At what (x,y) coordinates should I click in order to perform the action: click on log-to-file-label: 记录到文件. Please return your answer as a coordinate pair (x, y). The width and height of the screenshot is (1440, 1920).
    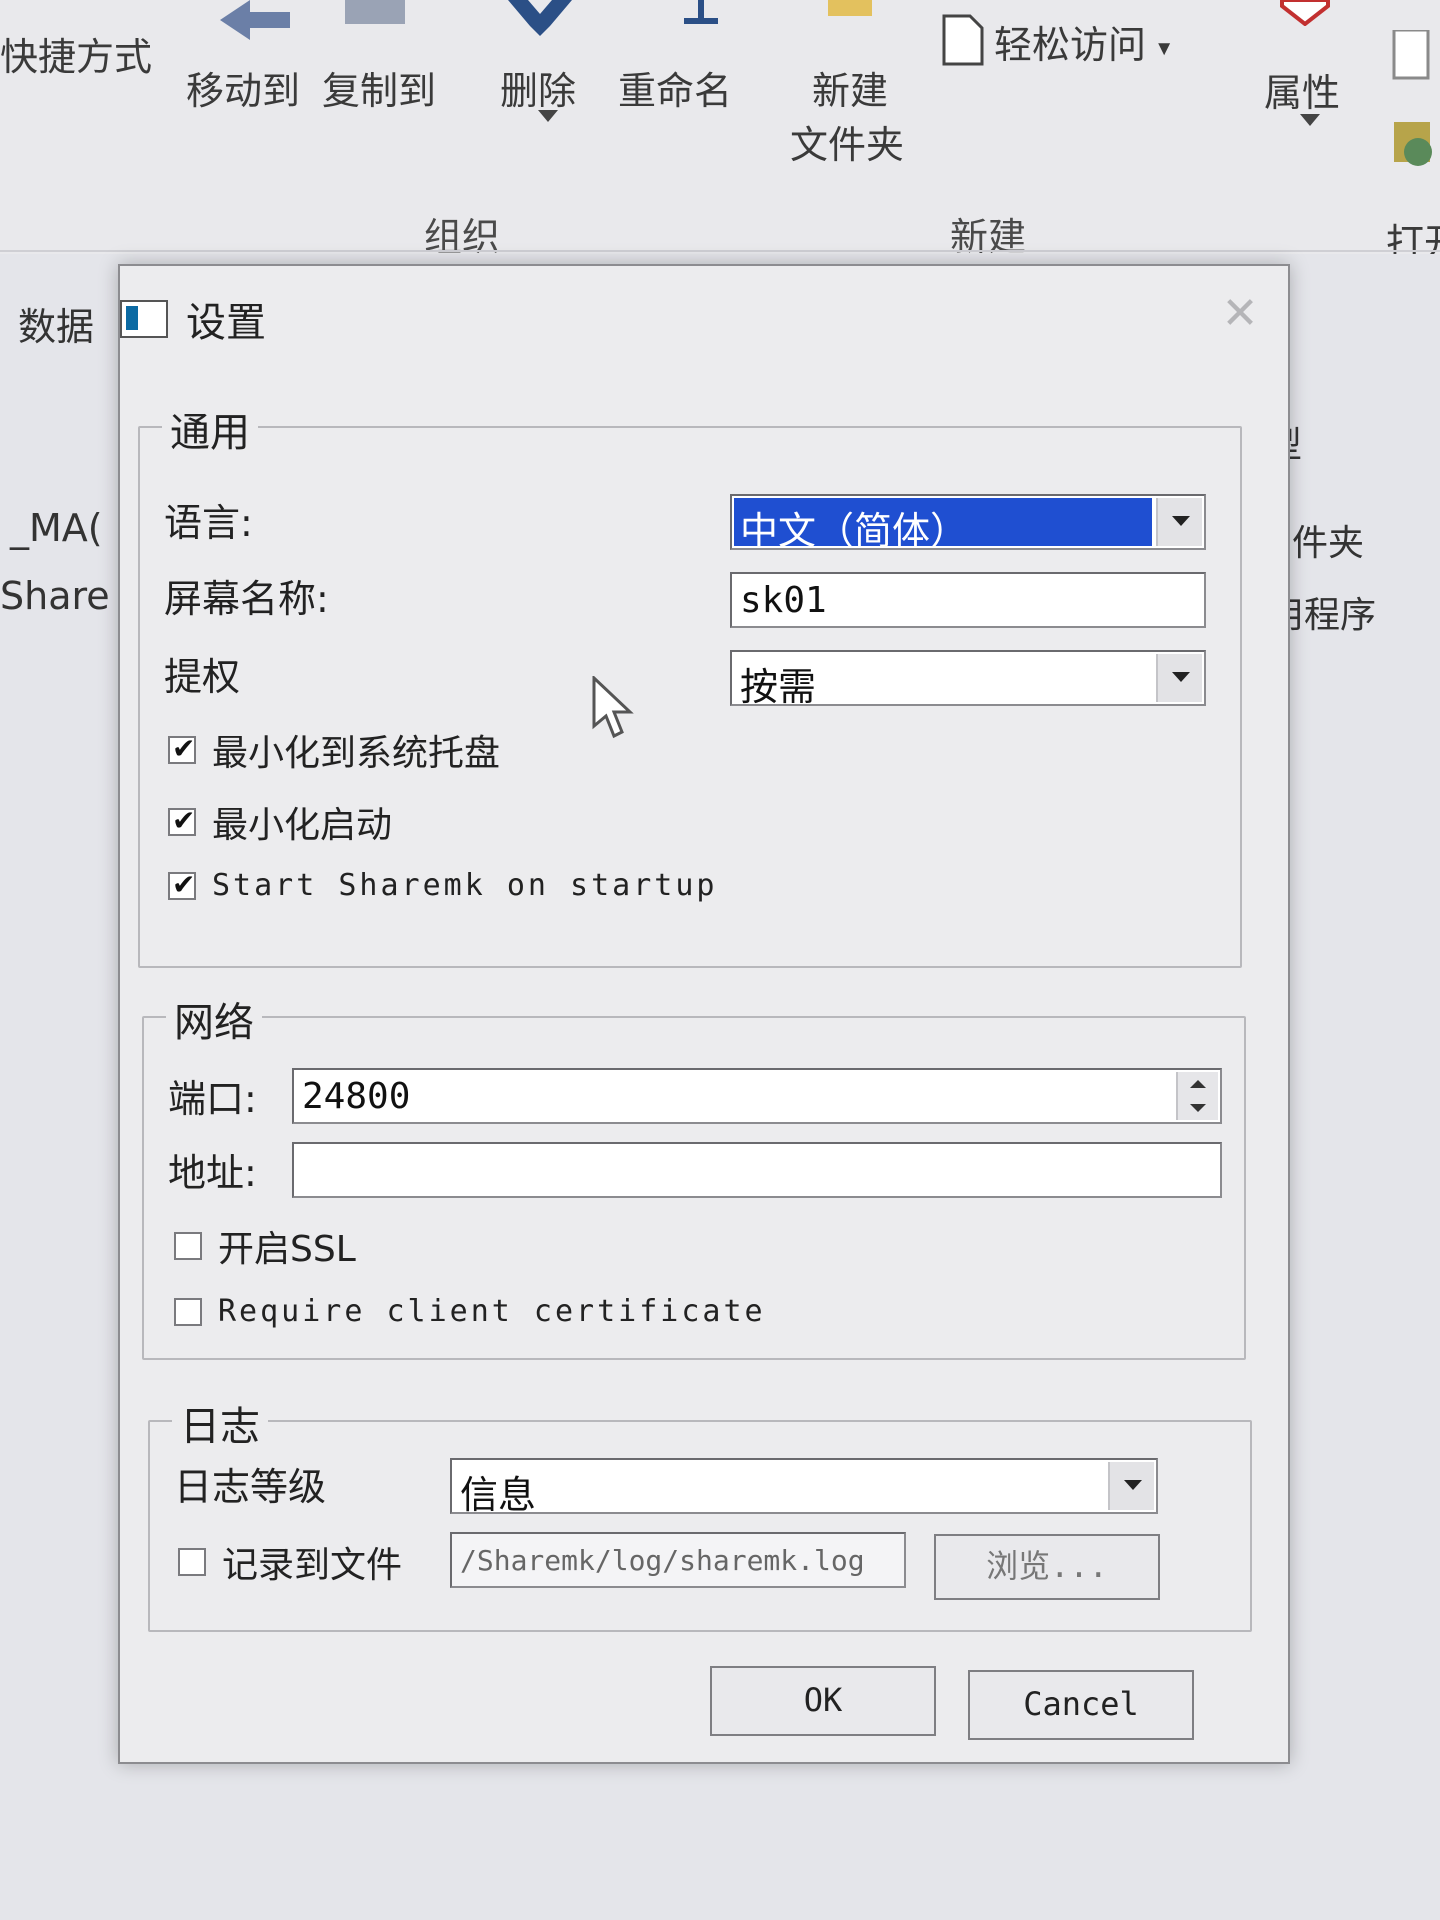
    Looking at the image, I should click on (312, 1565).